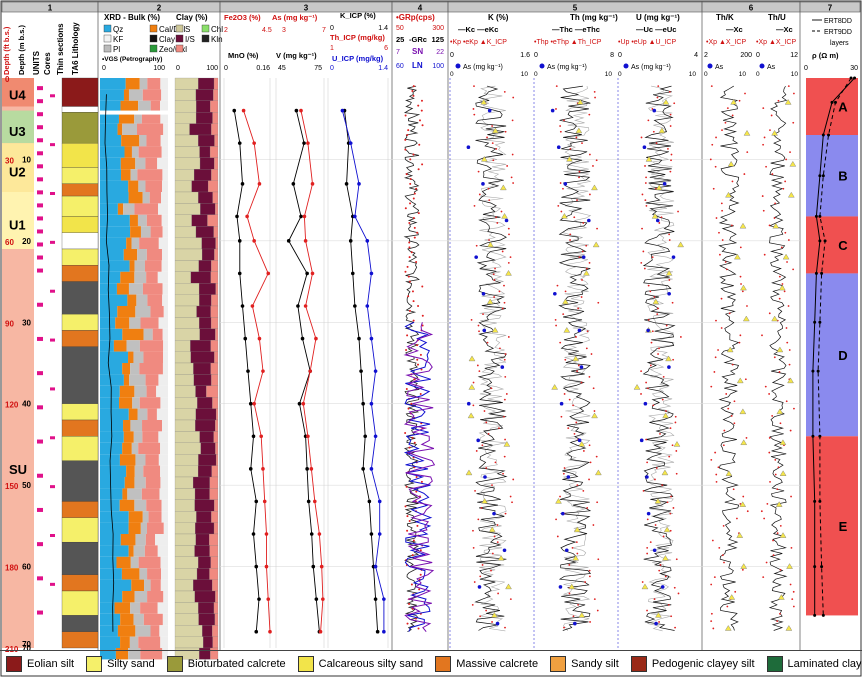  I want to click on u-legend-1: —Uc —eUc, so click(656, 29).